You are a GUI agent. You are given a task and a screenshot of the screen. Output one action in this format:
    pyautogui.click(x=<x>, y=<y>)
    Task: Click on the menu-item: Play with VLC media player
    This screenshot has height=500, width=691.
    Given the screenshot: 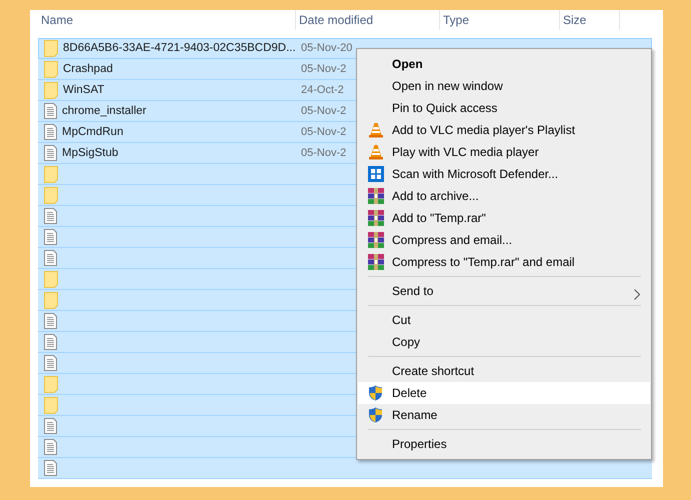 What is the action you would take?
    pyautogui.click(x=504, y=152)
    